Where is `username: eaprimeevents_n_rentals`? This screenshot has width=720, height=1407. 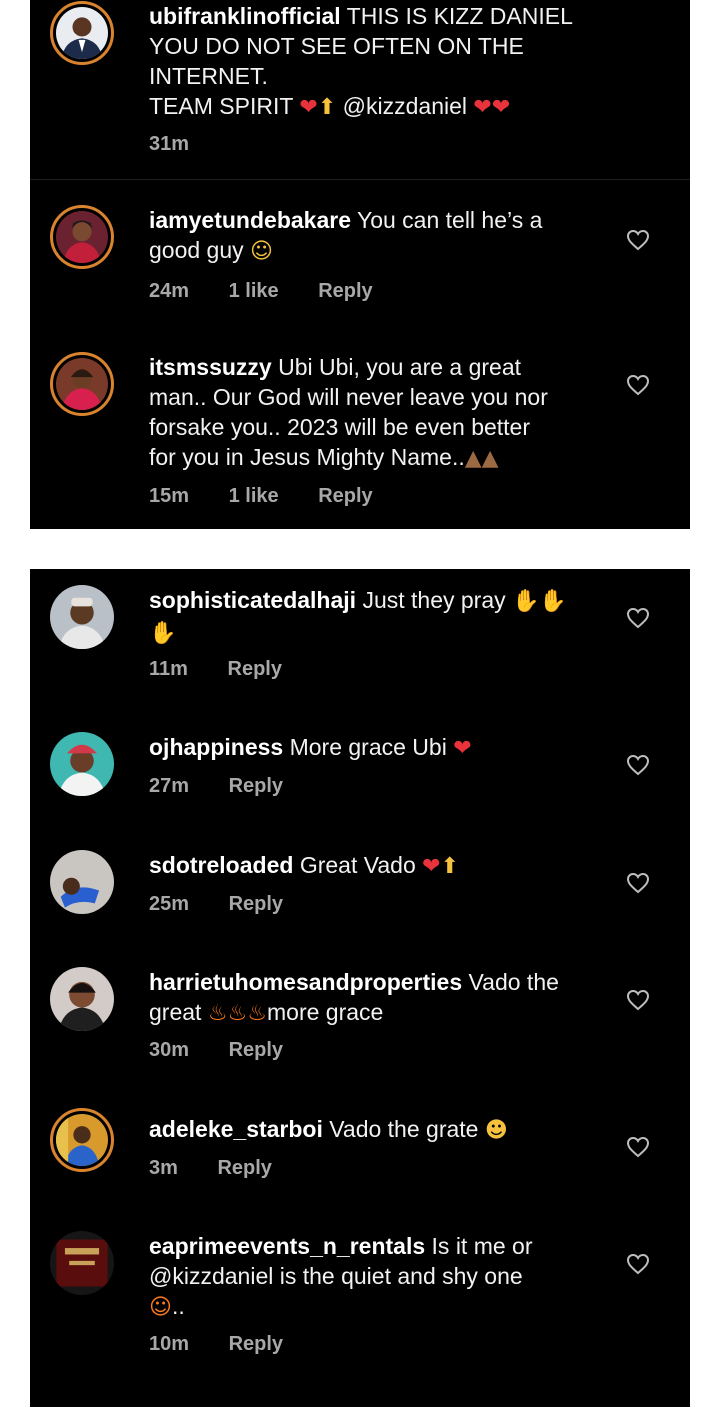
username: eaprimeevents_n_rentals is located at coordinates (287, 1246).